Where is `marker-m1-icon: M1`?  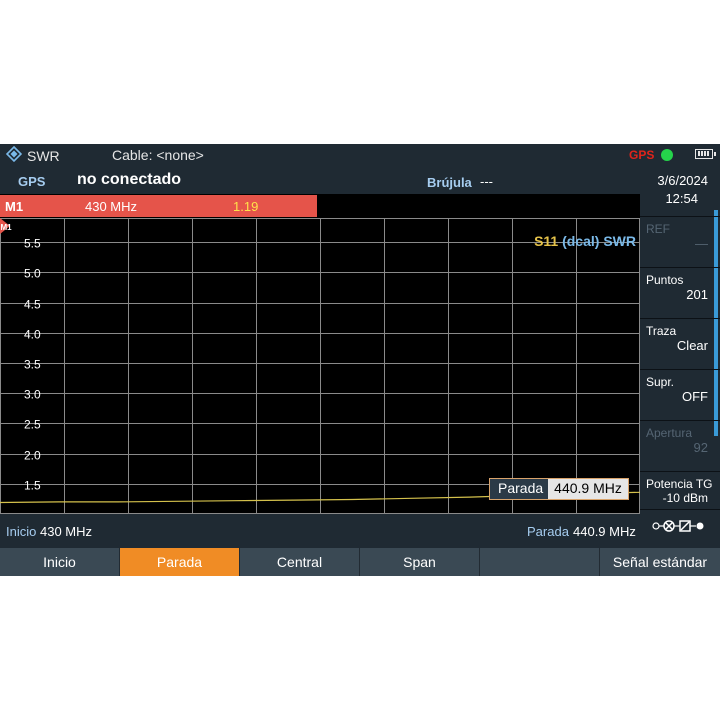
marker-m1-icon: M1 is located at coordinates (6, 226).